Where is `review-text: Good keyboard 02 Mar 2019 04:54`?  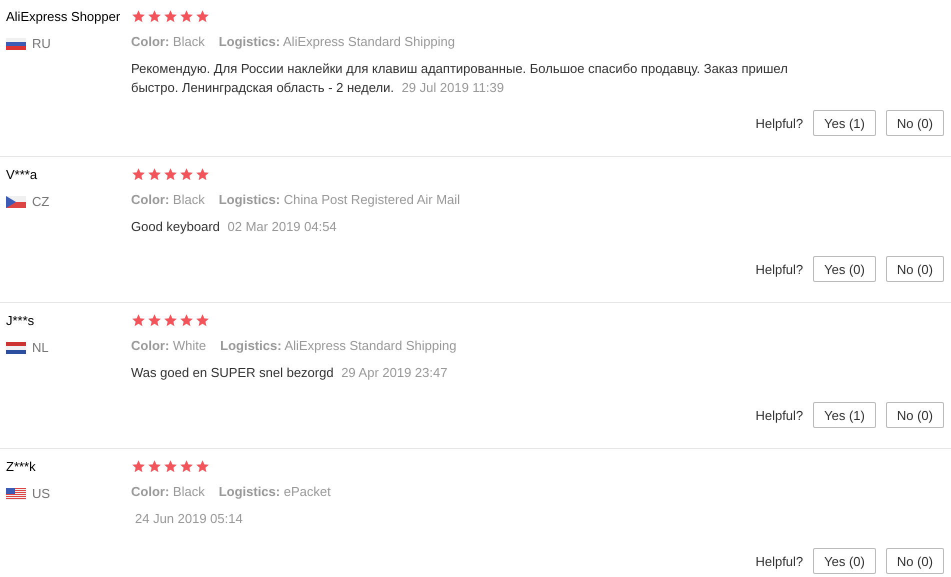 review-text: Good keyboard 02 Mar 2019 04:54 is located at coordinates (234, 227).